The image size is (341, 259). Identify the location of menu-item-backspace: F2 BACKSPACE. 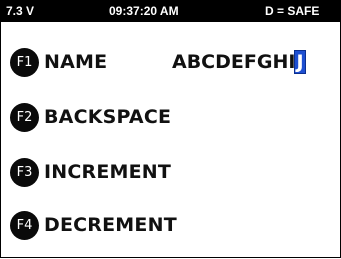
(90, 117).